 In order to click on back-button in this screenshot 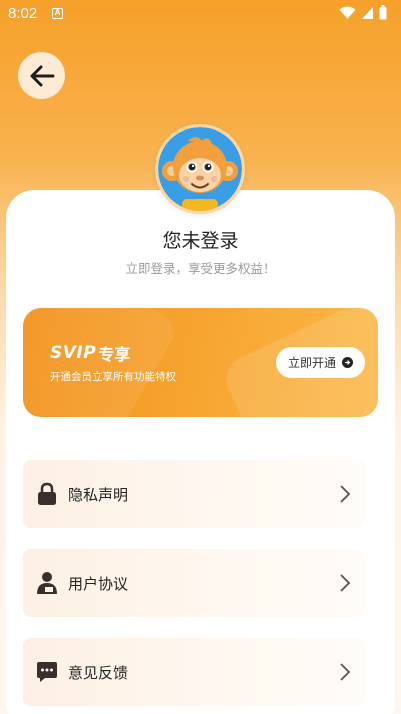, I will do `click(41, 75)`.